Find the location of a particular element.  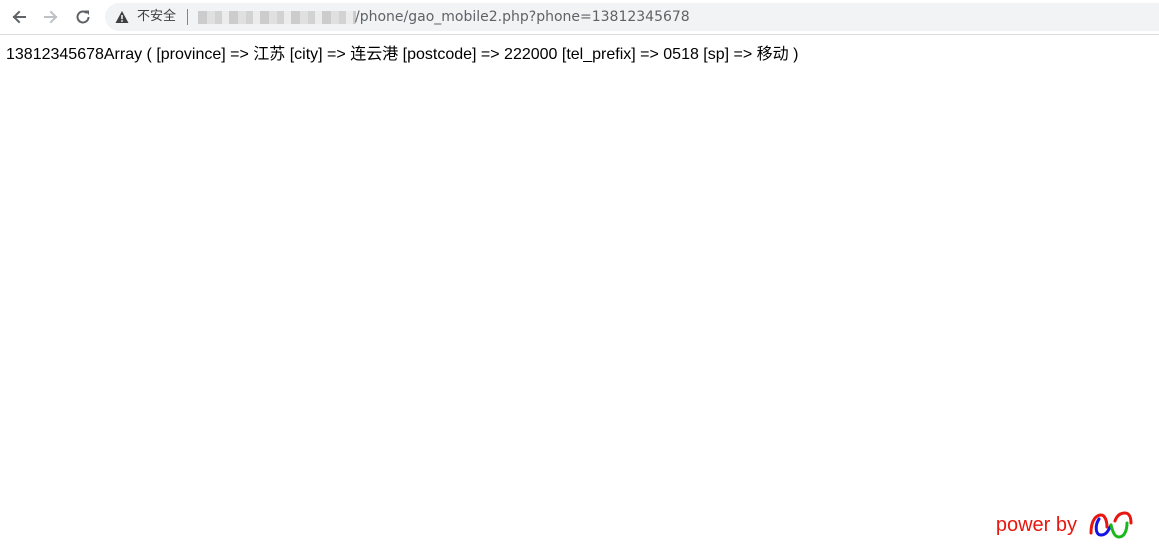

power-by-label: power by is located at coordinates (1036, 525).